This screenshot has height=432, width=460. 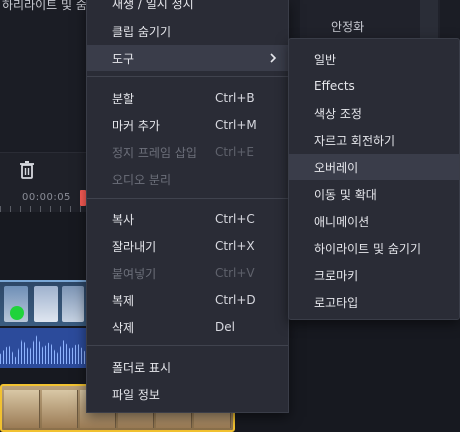 What do you see at coordinates (187, 394) in the screenshot?
I see `menu-item-file-info: 파일 정보` at bounding box center [187, 394].